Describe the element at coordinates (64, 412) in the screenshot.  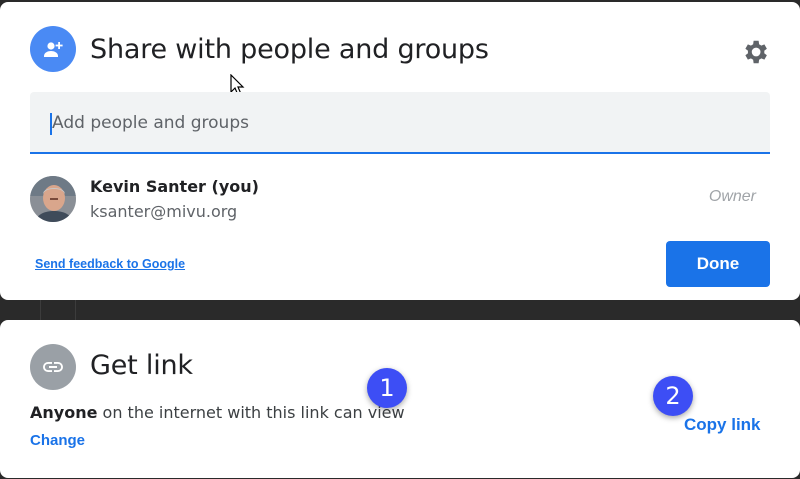
I see `link-access-scope: Anyone` at that location.